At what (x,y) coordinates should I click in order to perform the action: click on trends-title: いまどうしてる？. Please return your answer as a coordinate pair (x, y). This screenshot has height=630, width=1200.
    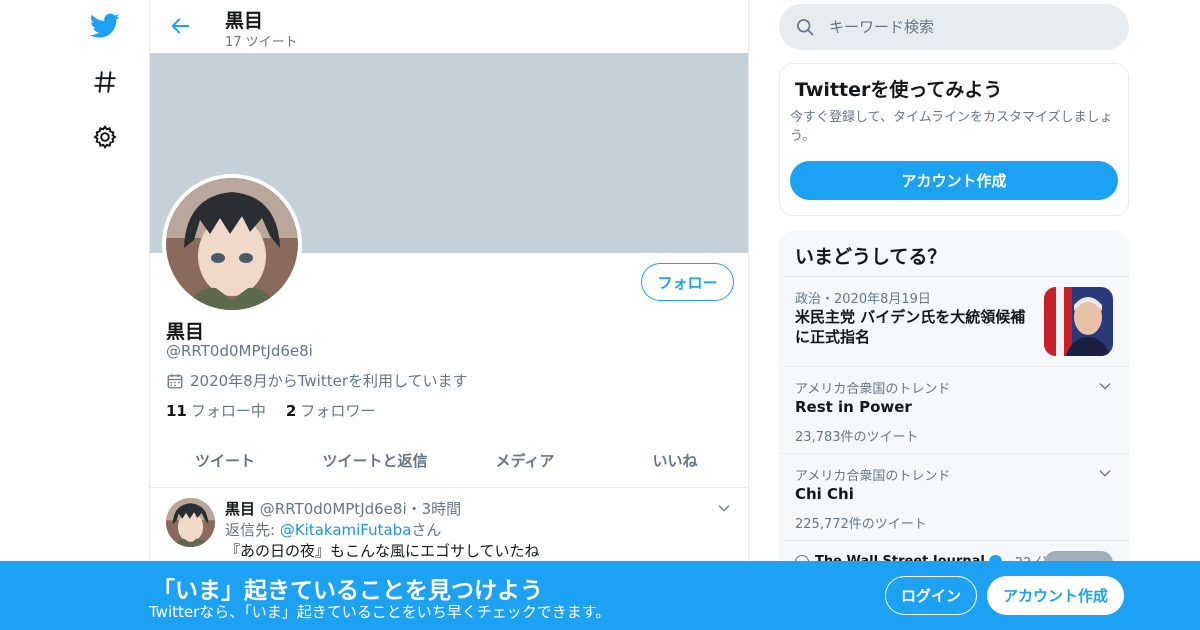
    Looking at the image, I should click on (871, 257).